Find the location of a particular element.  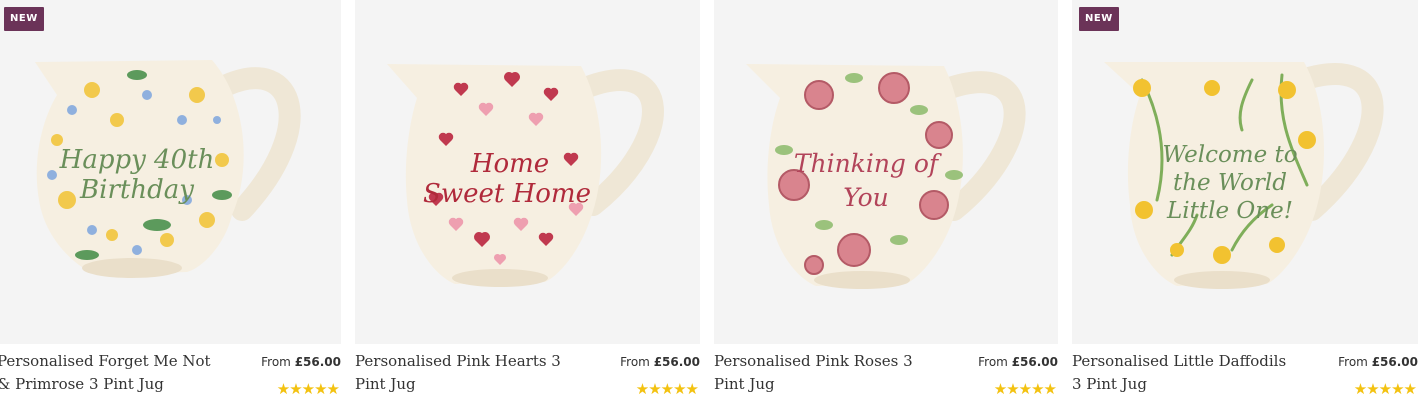

jug-illustration: Happy 40th Birthday is located at coordinates (168, 169).